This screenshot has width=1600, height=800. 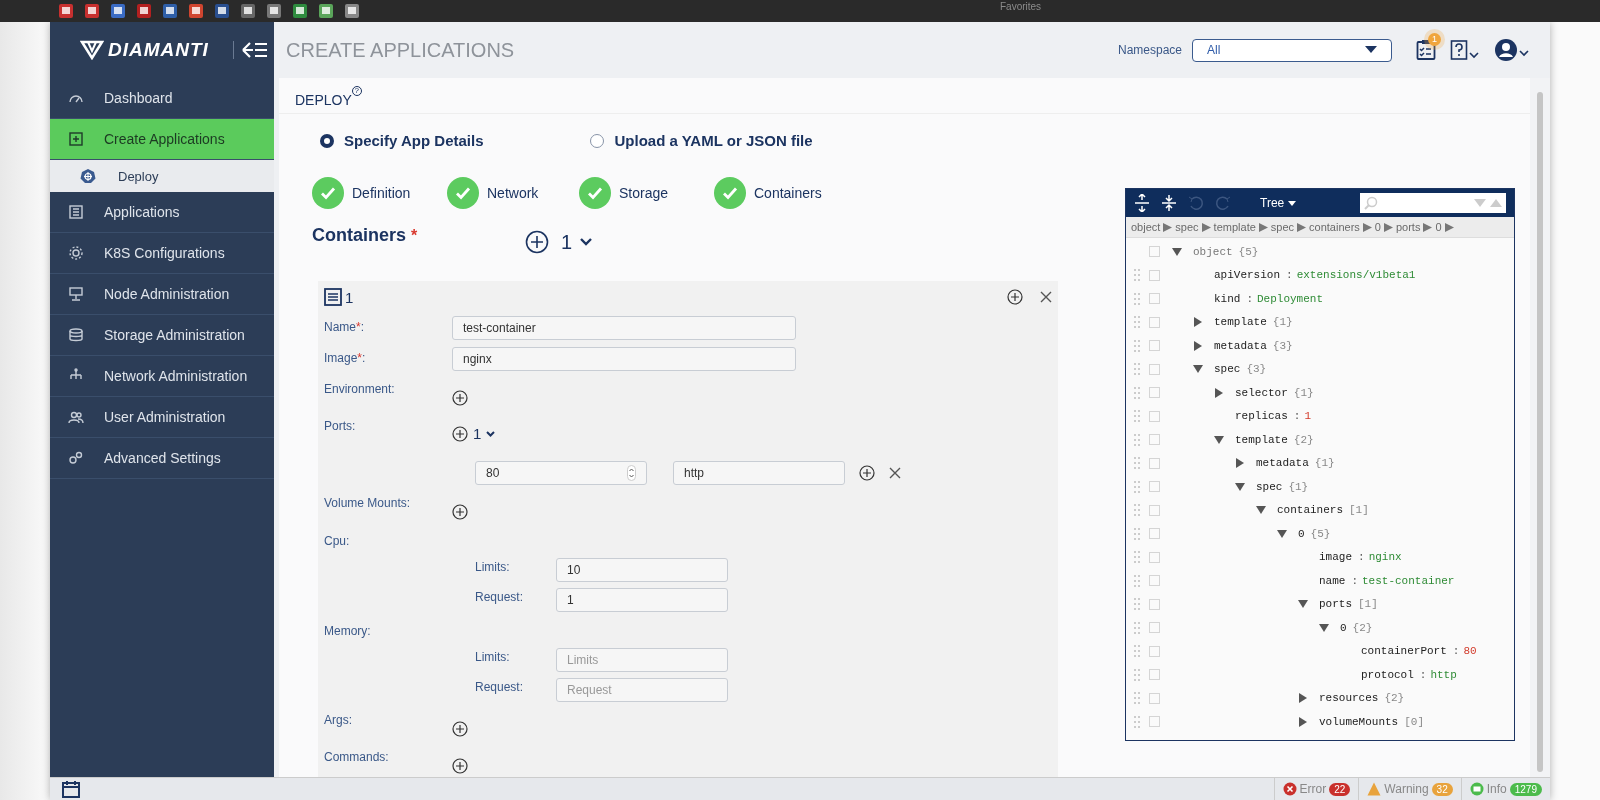 What do you see at coordinates (162, 139) in the screenshot?
I see `sidebar-item: Create Applications` at bounding box center [162, 139].